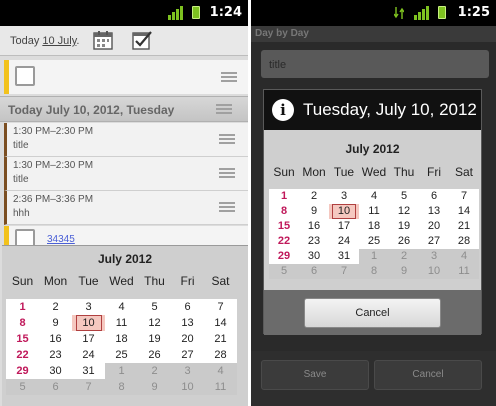 The width and height of the screenshot is (496, 406). What do you see at coordinates (372, 313) in the screenshot?
I see `dialog-cancel-button: Cancel` at bounding box center [372, 313].